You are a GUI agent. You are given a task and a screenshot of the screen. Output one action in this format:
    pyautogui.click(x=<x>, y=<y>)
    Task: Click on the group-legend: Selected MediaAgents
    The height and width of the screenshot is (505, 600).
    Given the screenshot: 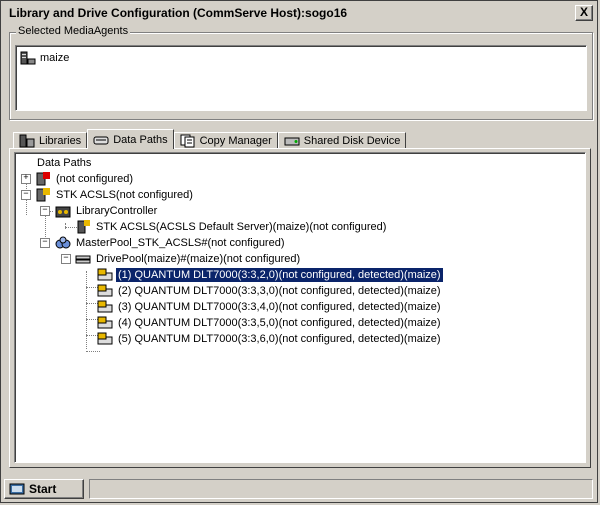 What is the action you would take?
    pyautogui.click(x=73, y=31)
    